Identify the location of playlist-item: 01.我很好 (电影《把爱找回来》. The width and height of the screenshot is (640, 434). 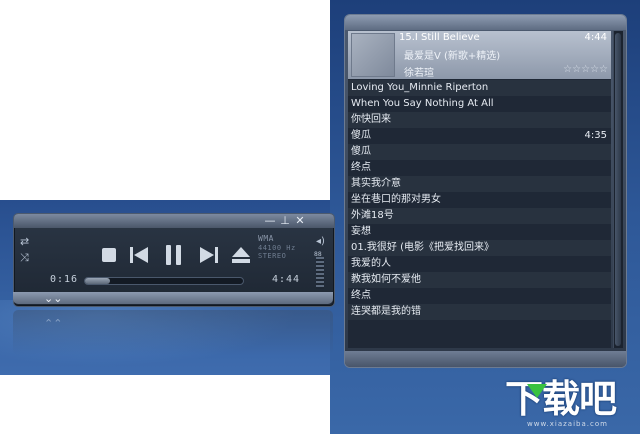
(479, 248).